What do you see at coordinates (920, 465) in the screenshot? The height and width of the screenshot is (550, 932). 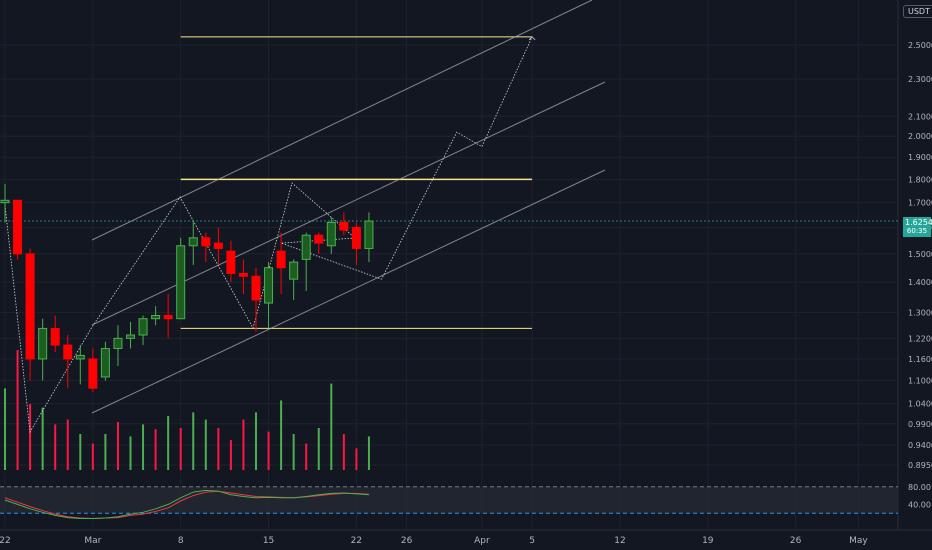 I see `price-tick-label: 0.8950` at bounding box center [920, 465].